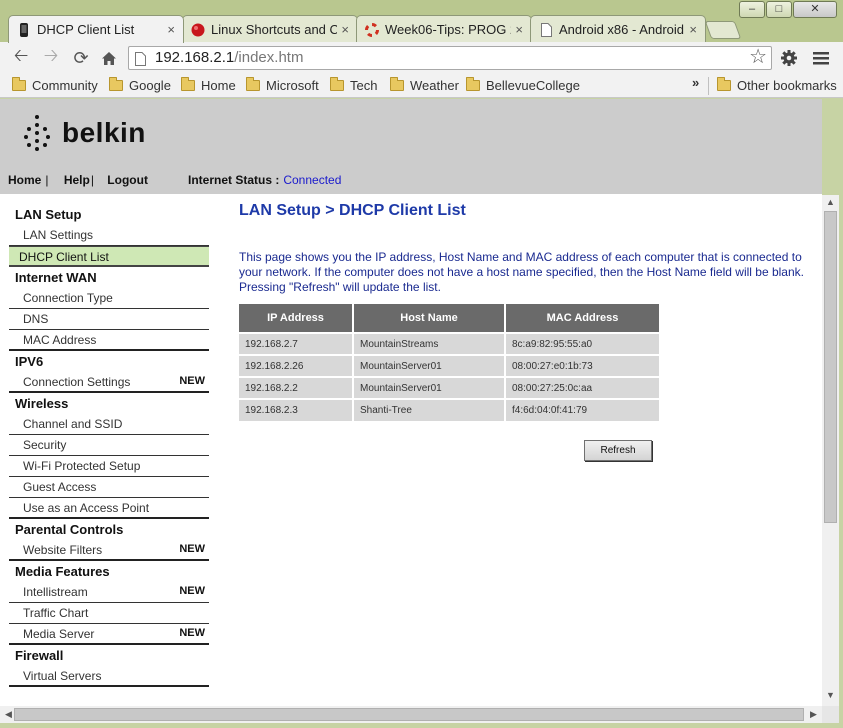  I want to click on mac-address-cell: f4:6d:04:0f:41:79, so click(582, 409).